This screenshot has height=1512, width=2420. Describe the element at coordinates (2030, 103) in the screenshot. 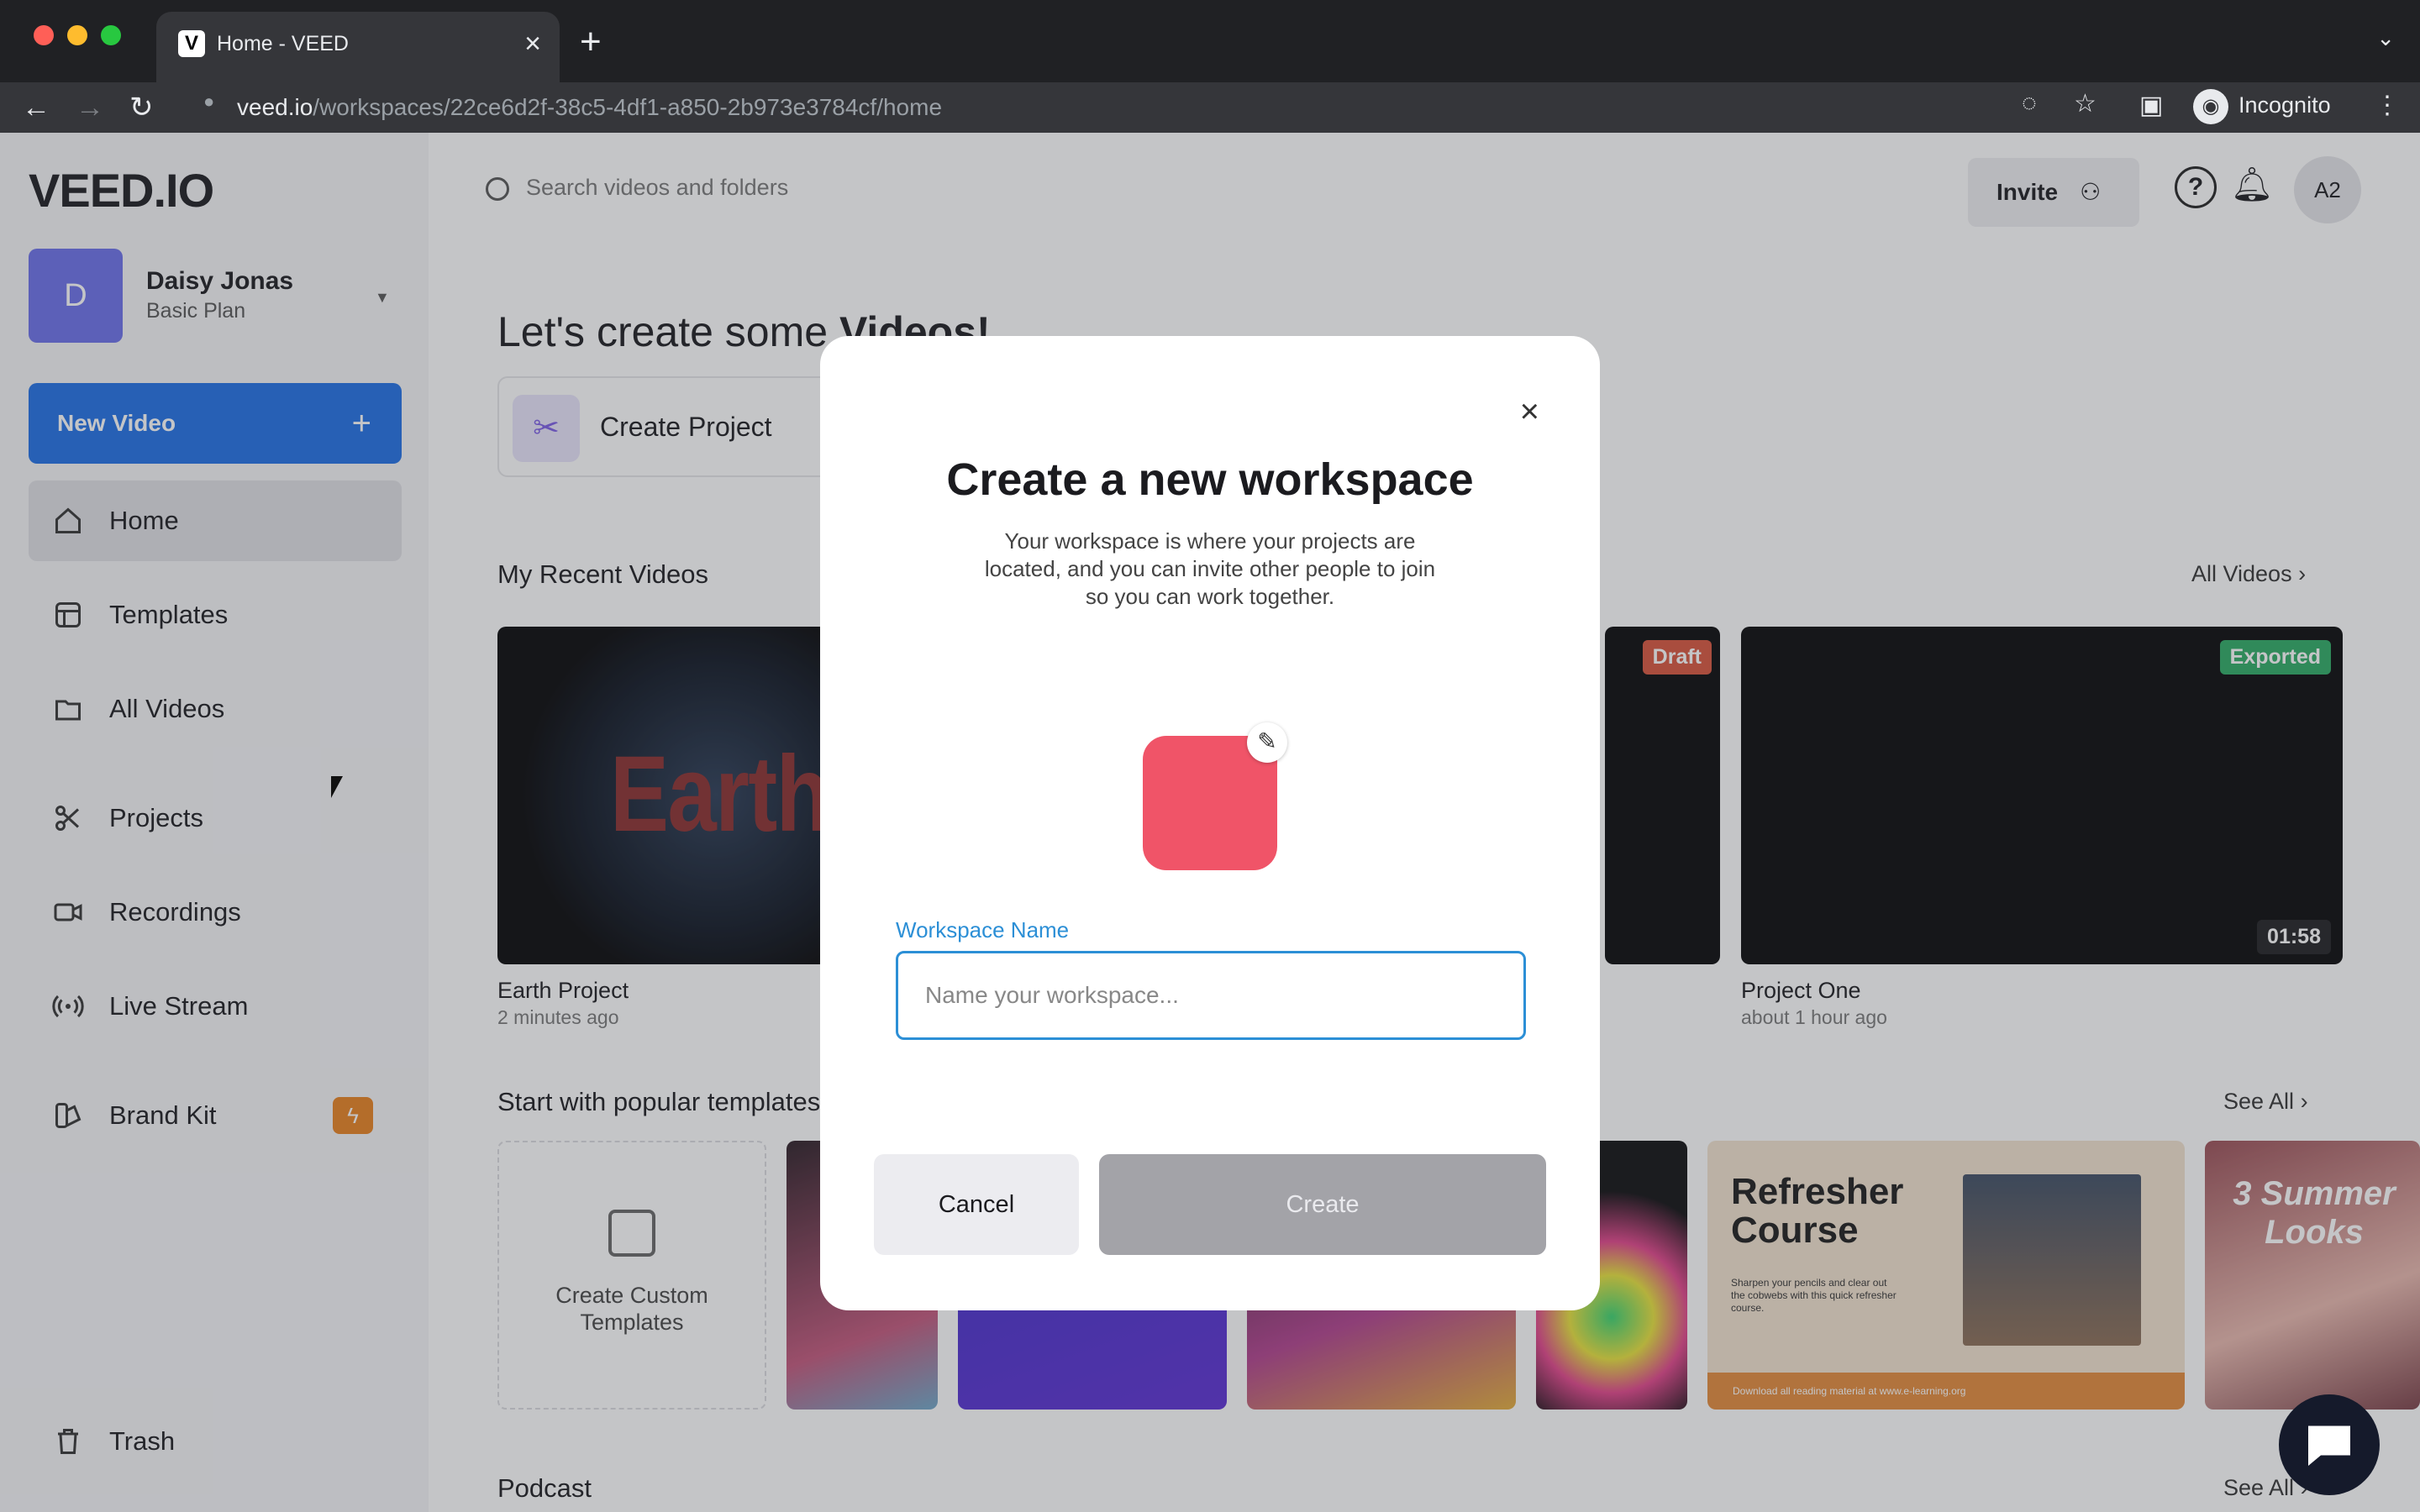

I see `eye-off-icon: ◌` at that location.